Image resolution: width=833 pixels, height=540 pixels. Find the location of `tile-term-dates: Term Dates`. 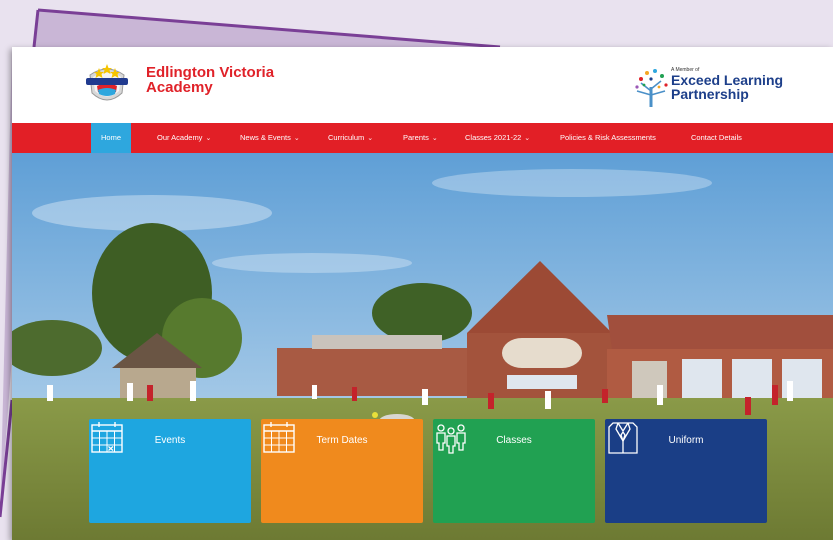

tile-term-dates: Term Dates is located at coordinates (342, 471).